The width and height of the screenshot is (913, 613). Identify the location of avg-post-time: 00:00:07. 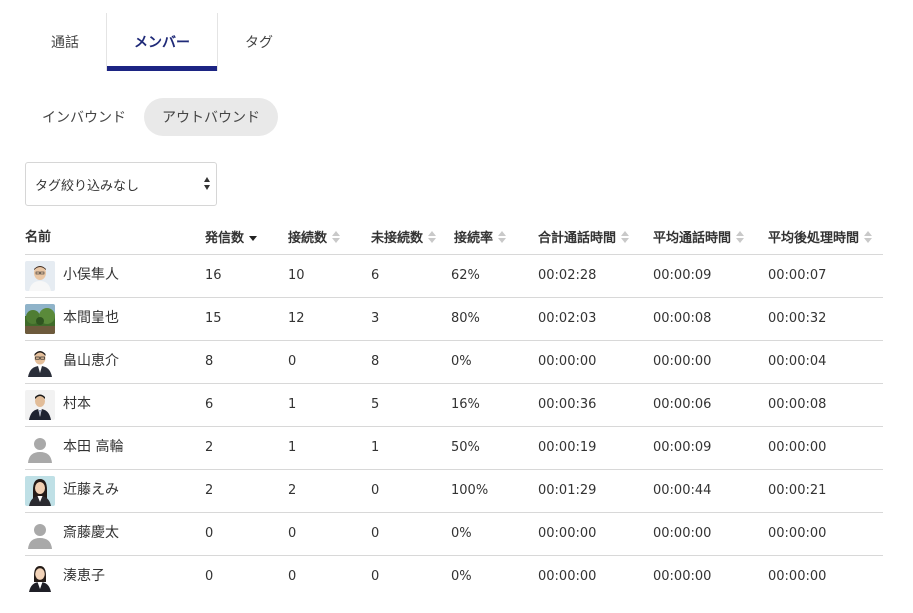
(797, 275).